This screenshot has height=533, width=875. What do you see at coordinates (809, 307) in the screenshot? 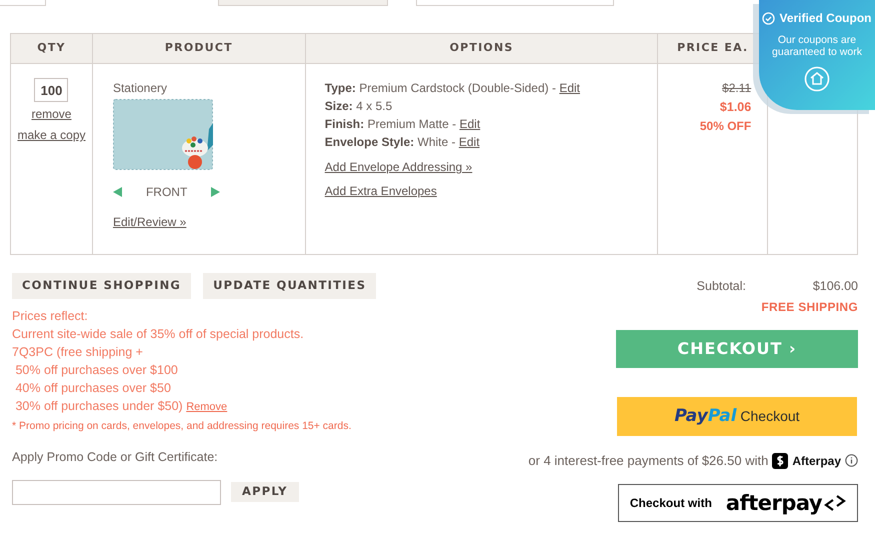
I see `shipping-status: FREE SHIPPING` at bounding box center [809, 307].